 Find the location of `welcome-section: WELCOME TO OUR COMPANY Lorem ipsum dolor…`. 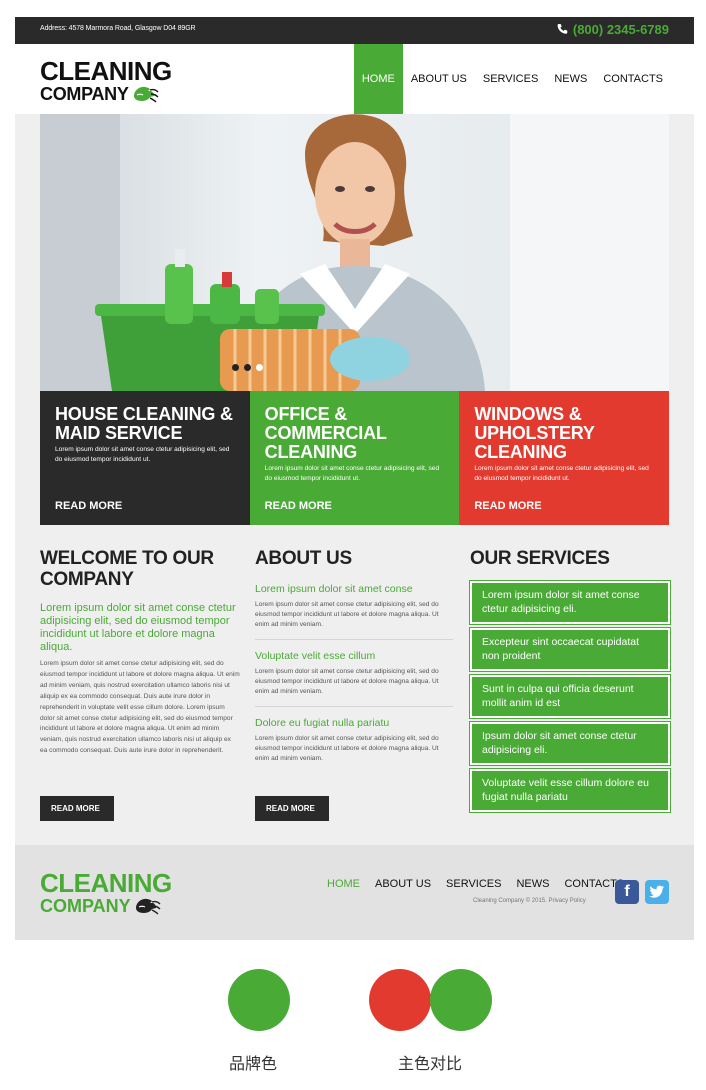

welcome-section: WELCOME TO OUR COMPANY Lorem ipsum dolor… is located at coordinates (140, 684).